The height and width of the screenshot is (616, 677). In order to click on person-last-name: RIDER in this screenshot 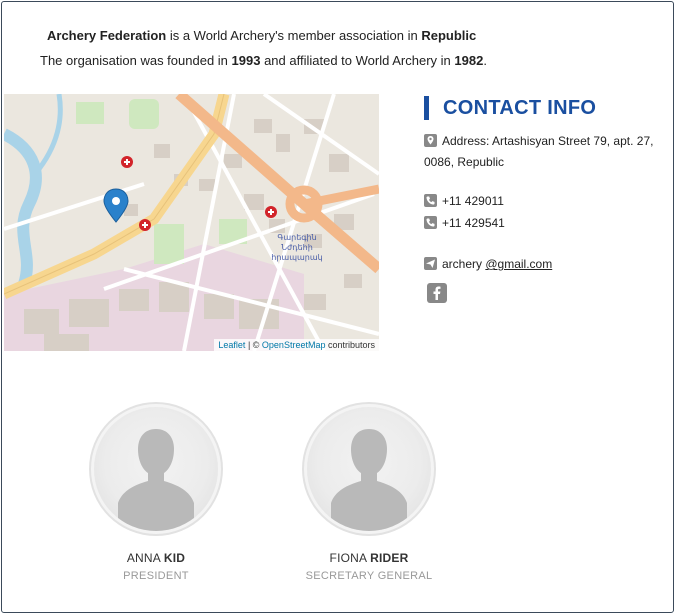, I will do `click(389, 558)`.